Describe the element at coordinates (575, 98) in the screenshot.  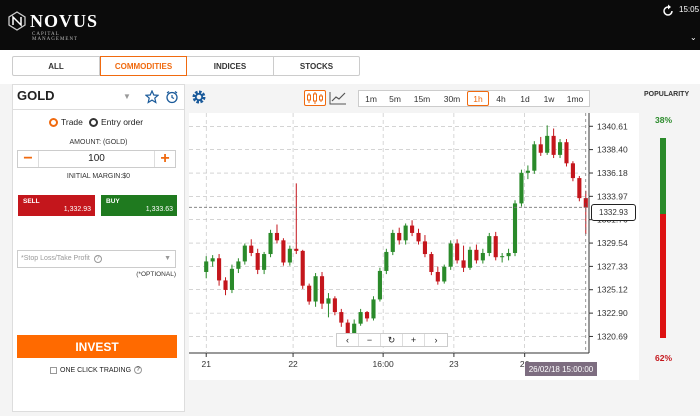
I see `timeframe-1mo: 1mo` at that location.